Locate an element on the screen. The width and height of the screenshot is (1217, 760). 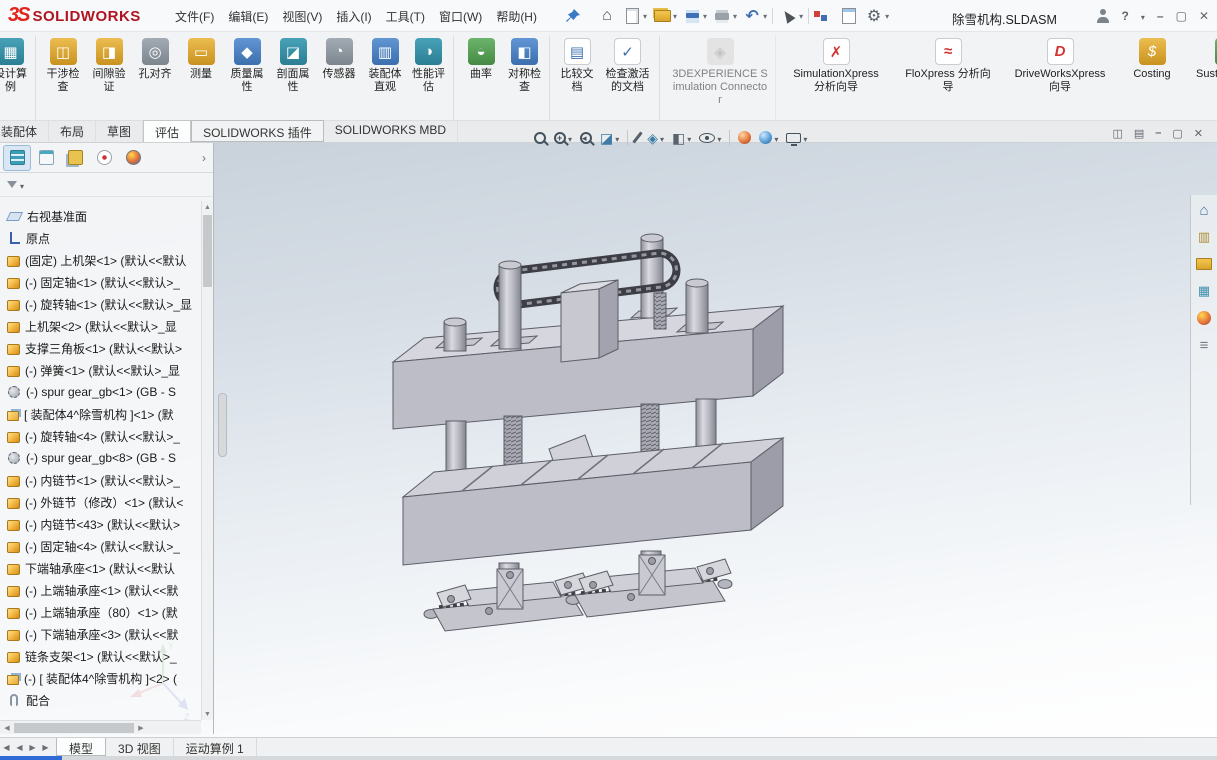
tree-item-mates: 配合 is located at coordinates (100, 700).